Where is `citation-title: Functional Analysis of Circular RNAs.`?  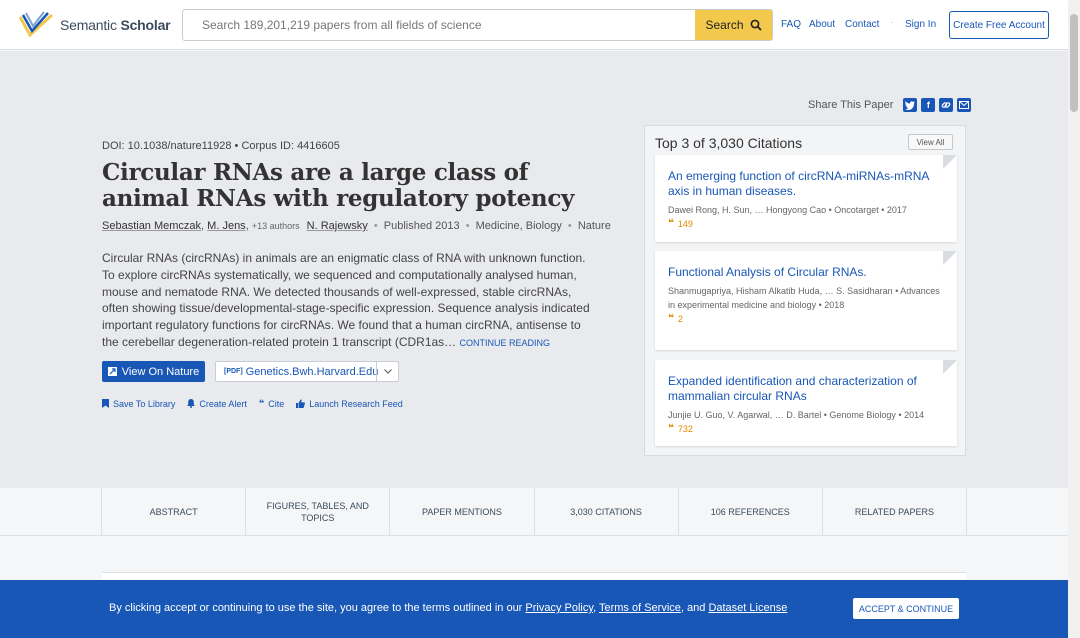
citation-title: Functional Analysis of Circular RNAs. is located at coordinates (804, 272).